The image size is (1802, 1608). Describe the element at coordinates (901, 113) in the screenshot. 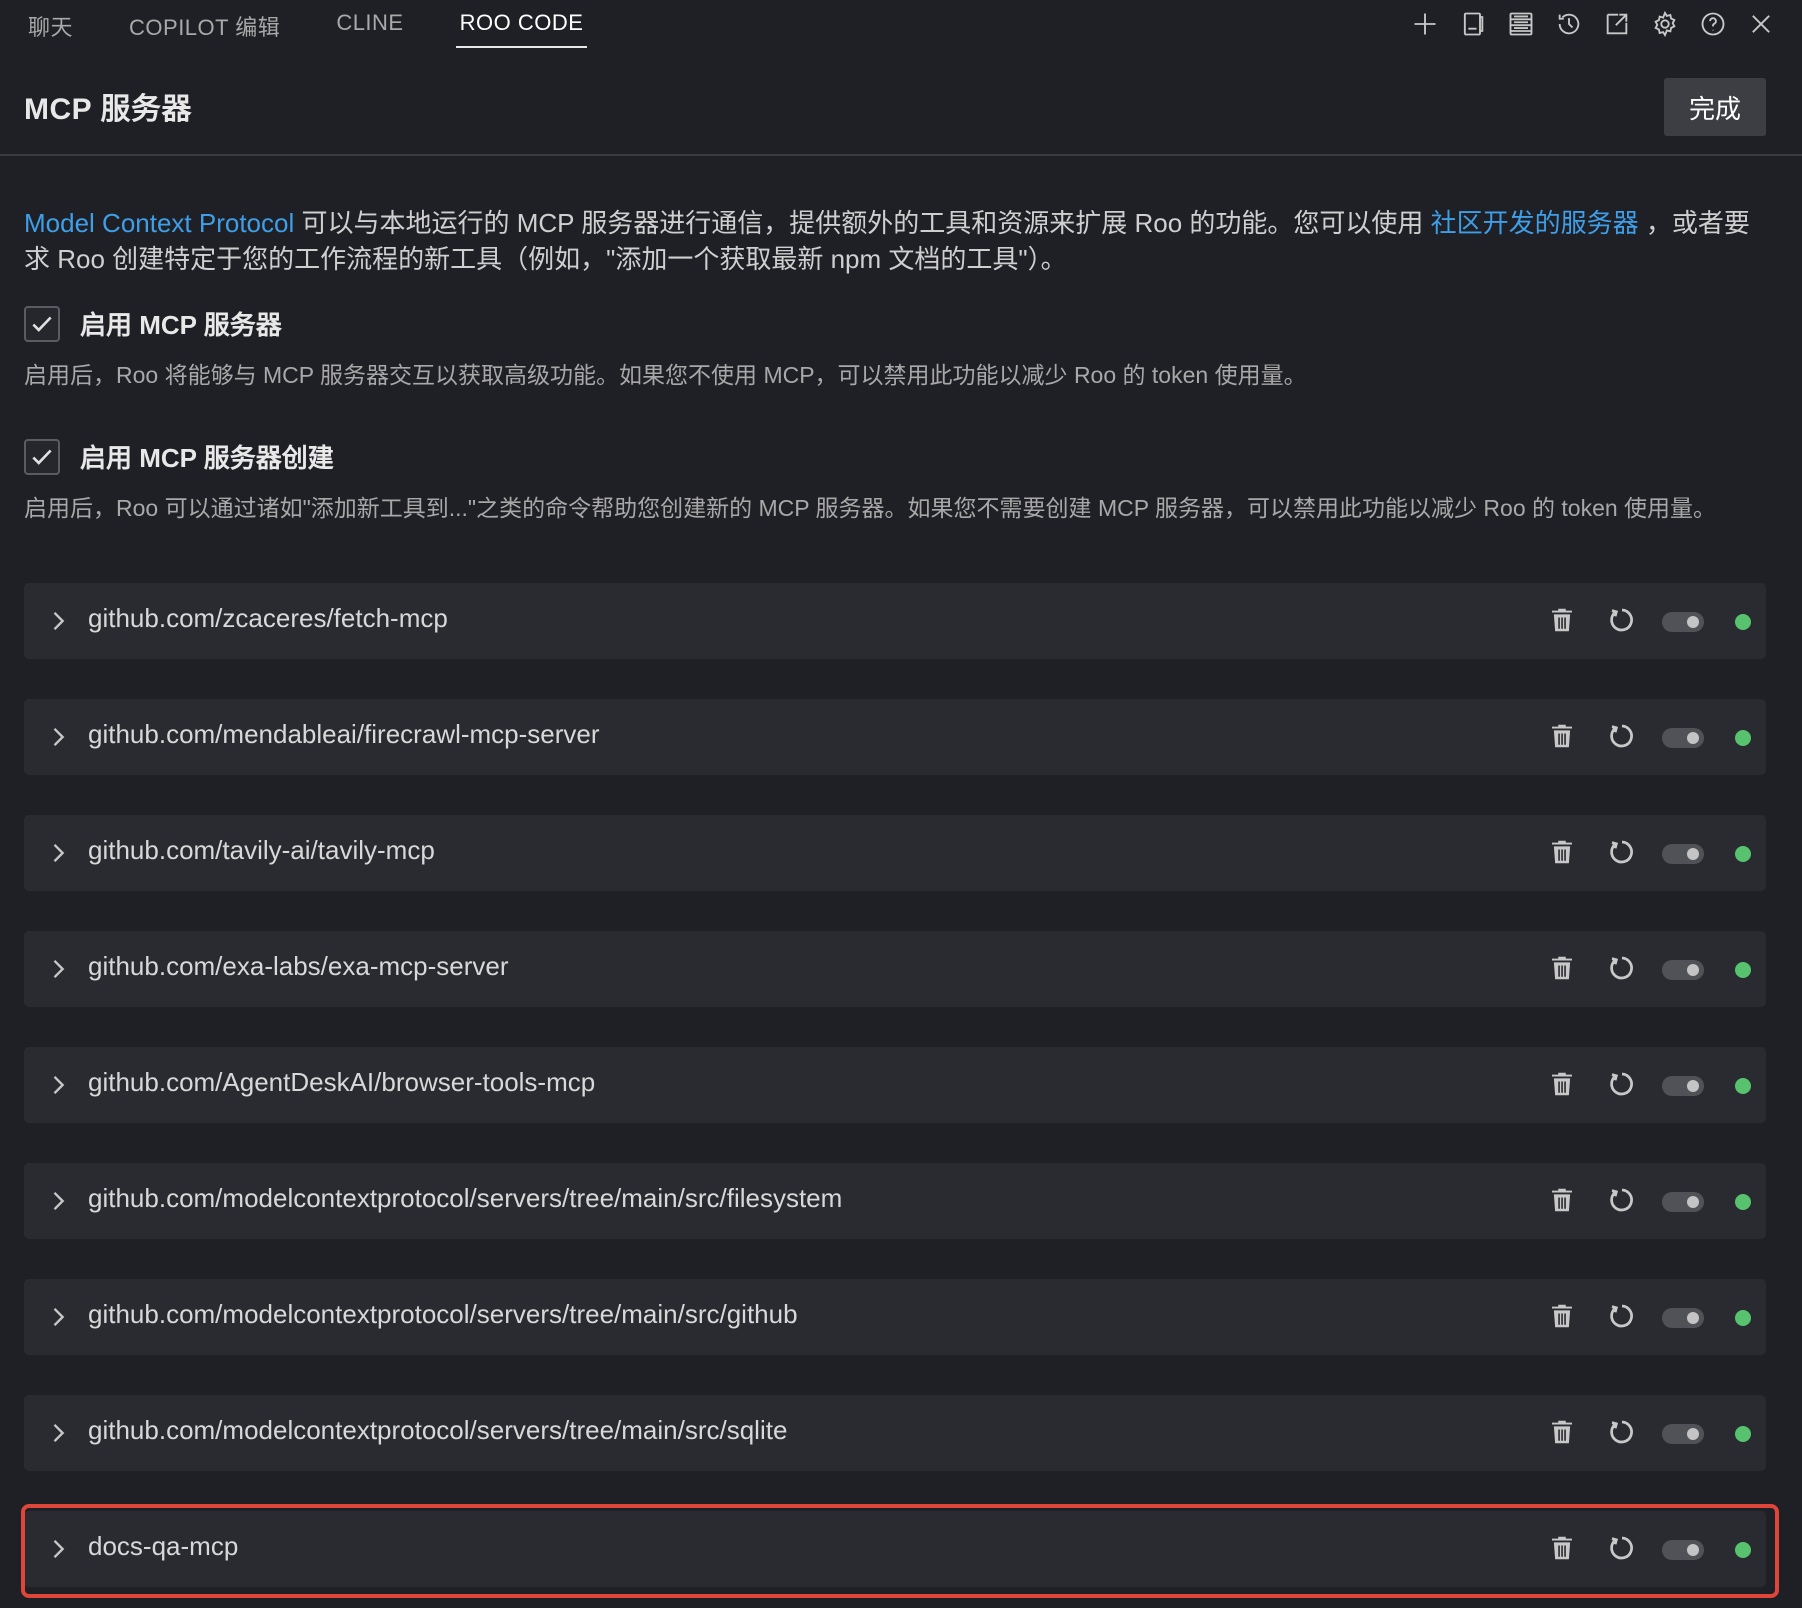

I see `panel-header: MCP 服务器 完成` at that location.